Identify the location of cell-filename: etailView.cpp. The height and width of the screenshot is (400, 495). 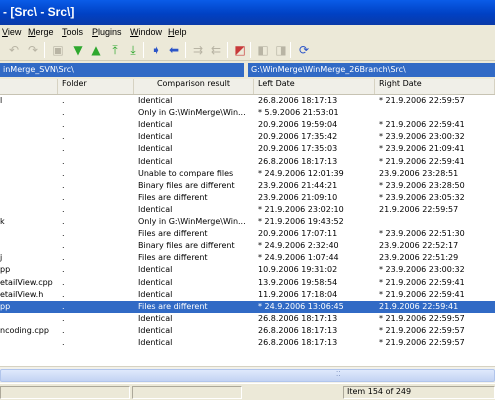
(26, 282).